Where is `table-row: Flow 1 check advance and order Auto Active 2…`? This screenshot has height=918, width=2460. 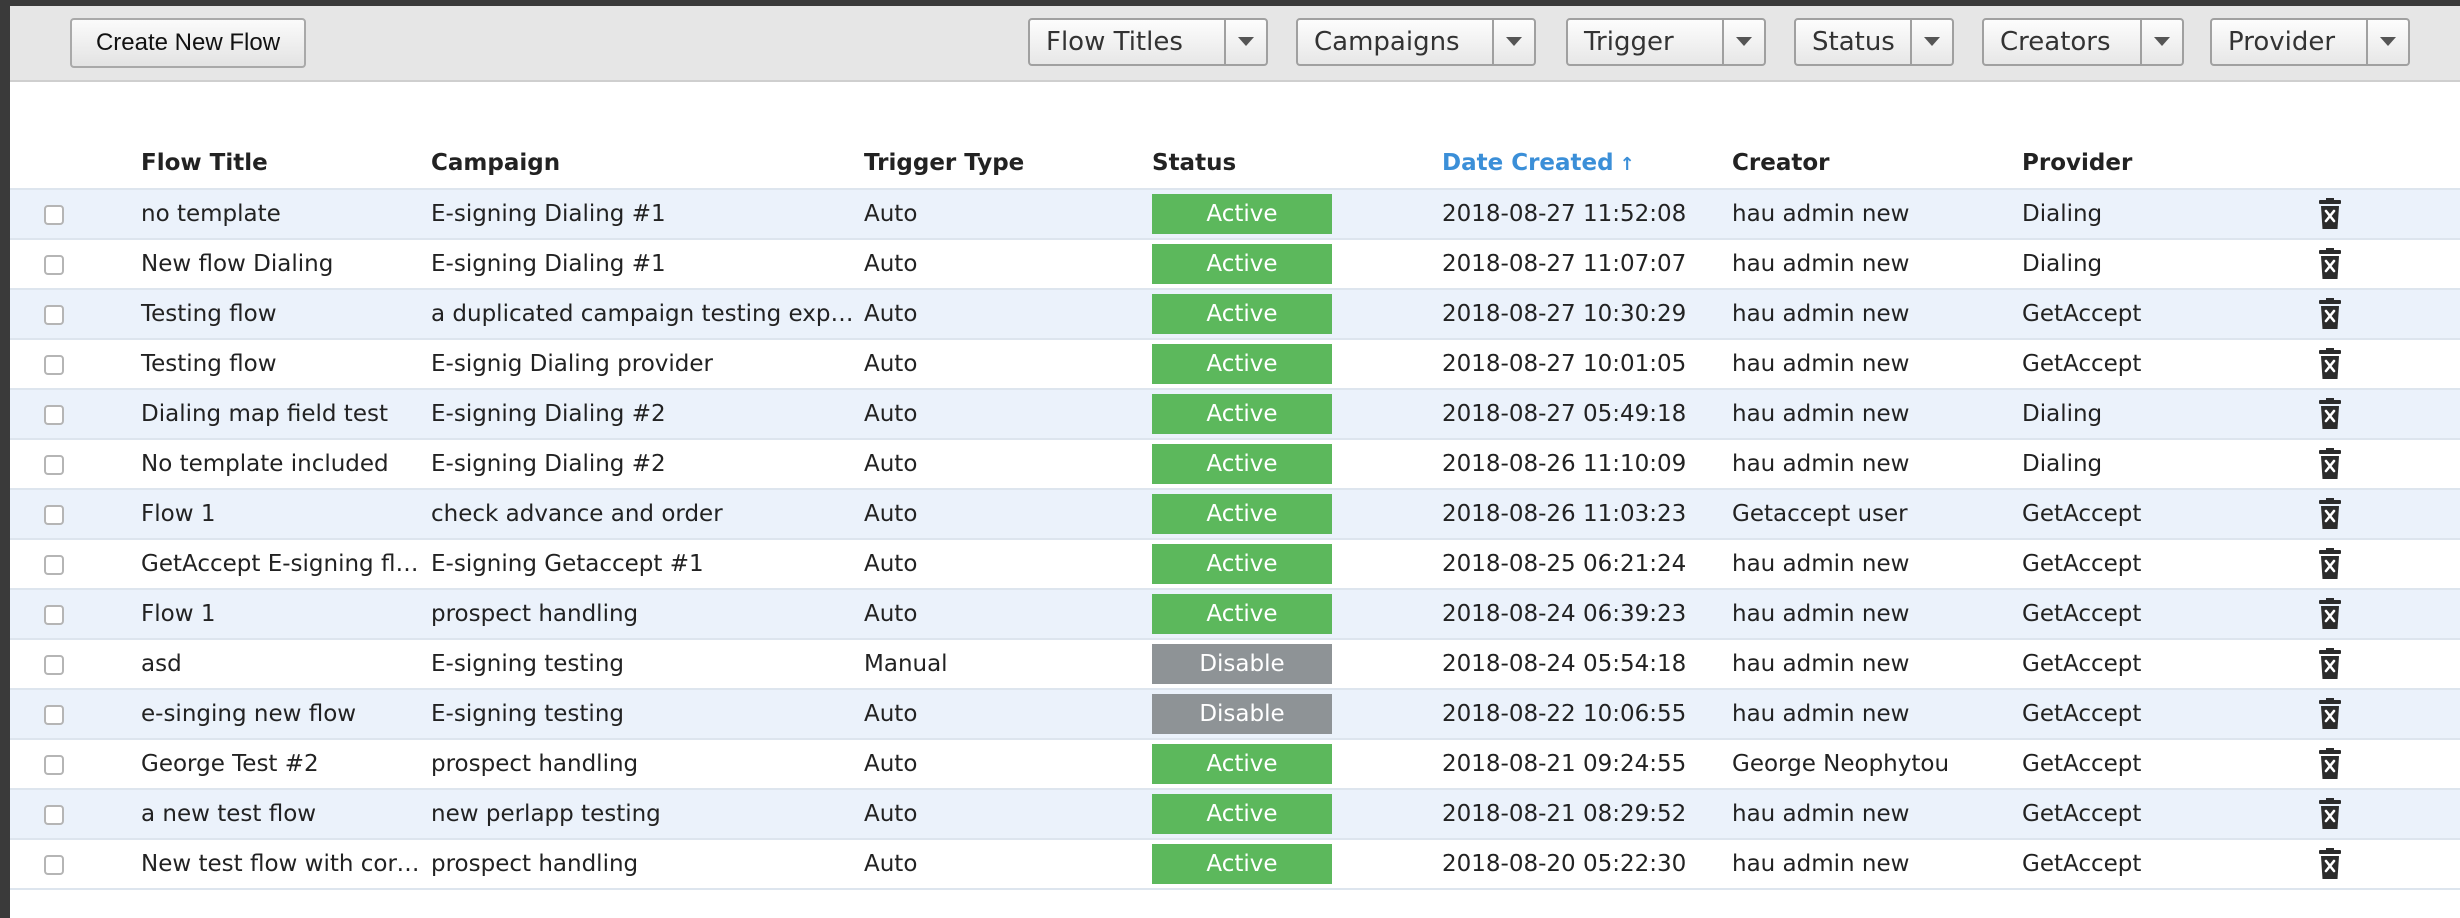 table-row: Flow 1 check advance and order Auto Active 2… is located at coordinates (1235, 513).